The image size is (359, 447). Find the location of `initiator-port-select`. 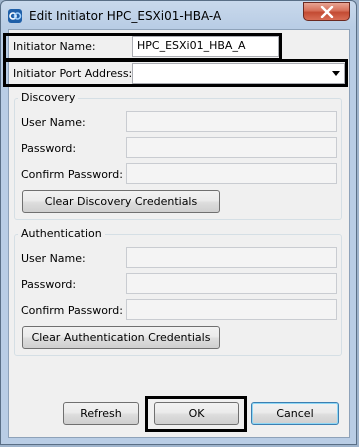

initiator-port-select is located at coordinates (238, 73).